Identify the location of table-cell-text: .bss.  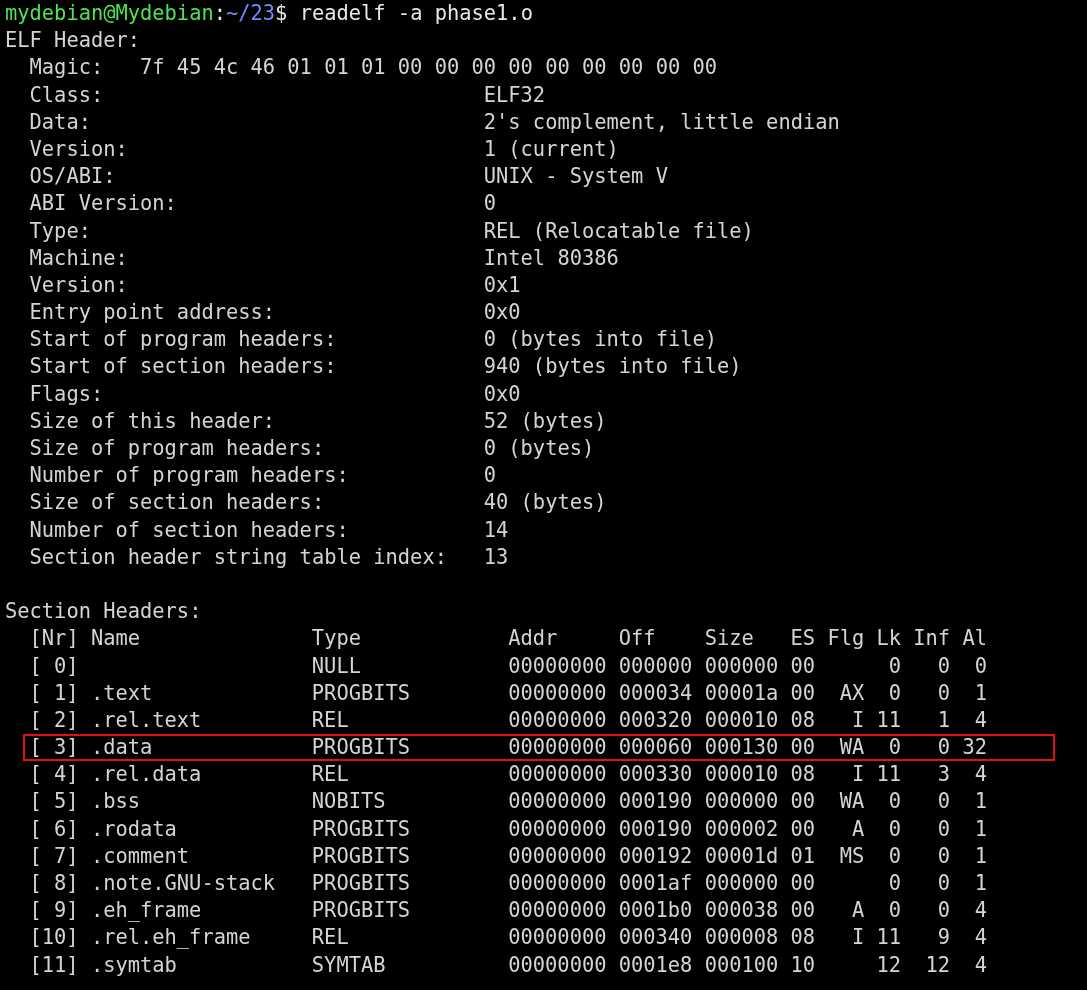
(115, 802).